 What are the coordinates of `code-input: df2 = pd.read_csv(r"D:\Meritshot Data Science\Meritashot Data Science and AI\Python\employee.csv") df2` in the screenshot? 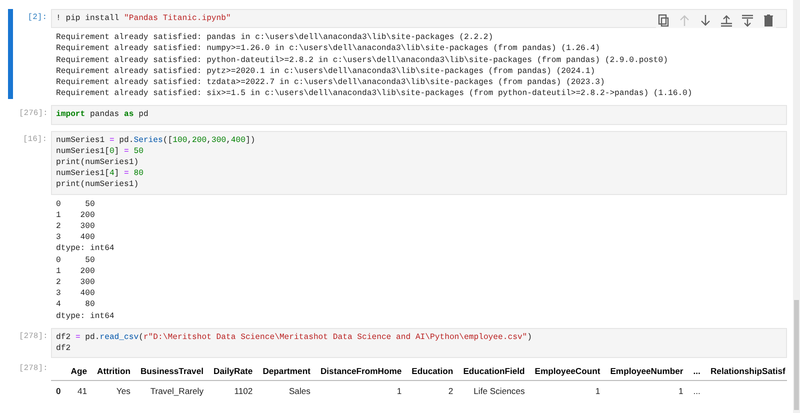 It's located at (419, 343).